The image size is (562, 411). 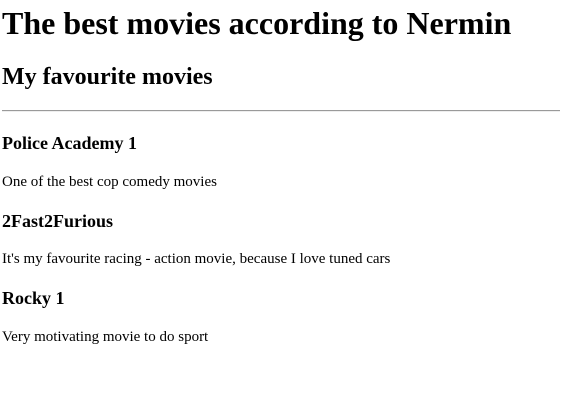 What do you see at coordinates (105, 337) in the screenshot?
I see `movie-description-rocky: Very motivating movie to do sport` at bounding box center [105, 337].